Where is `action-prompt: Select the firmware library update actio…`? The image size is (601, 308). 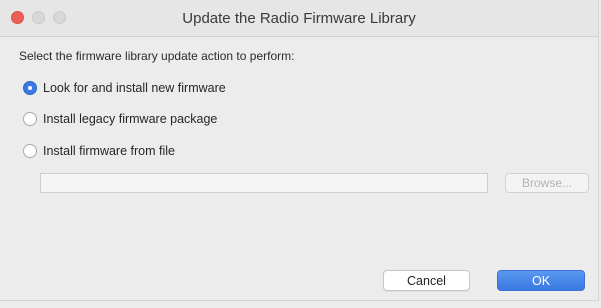 action-prompt: Select the firmware library update actio… is located at coordinates (157, 56).